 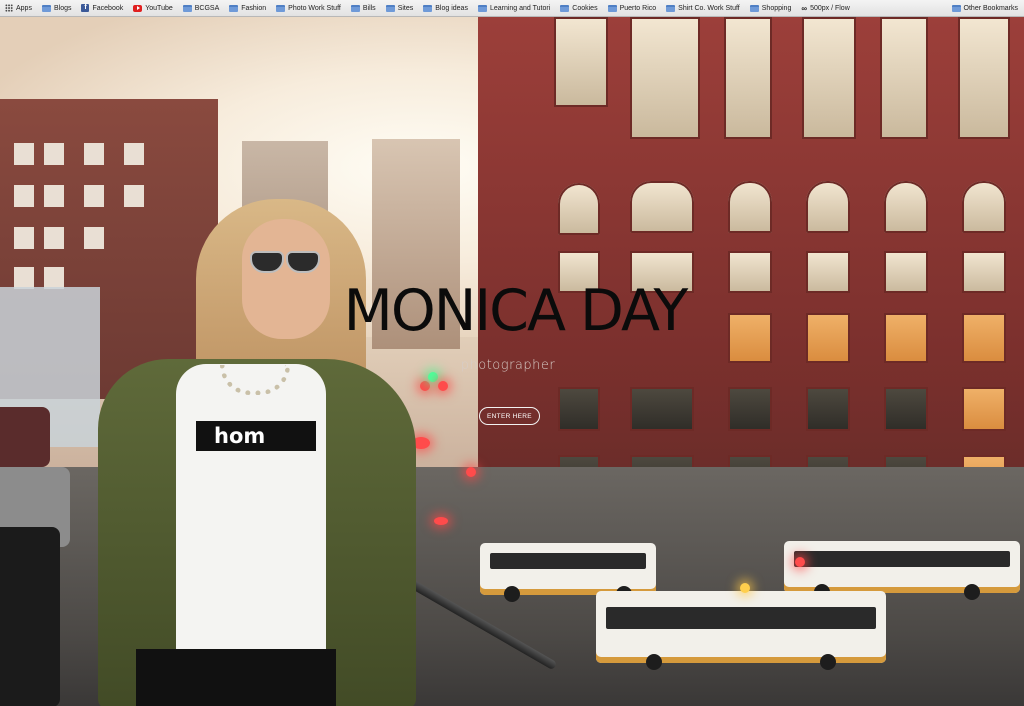 I want to click on bookmark-photo-work-stuff: Photo Work Stuff, so click(x=308, y=8).